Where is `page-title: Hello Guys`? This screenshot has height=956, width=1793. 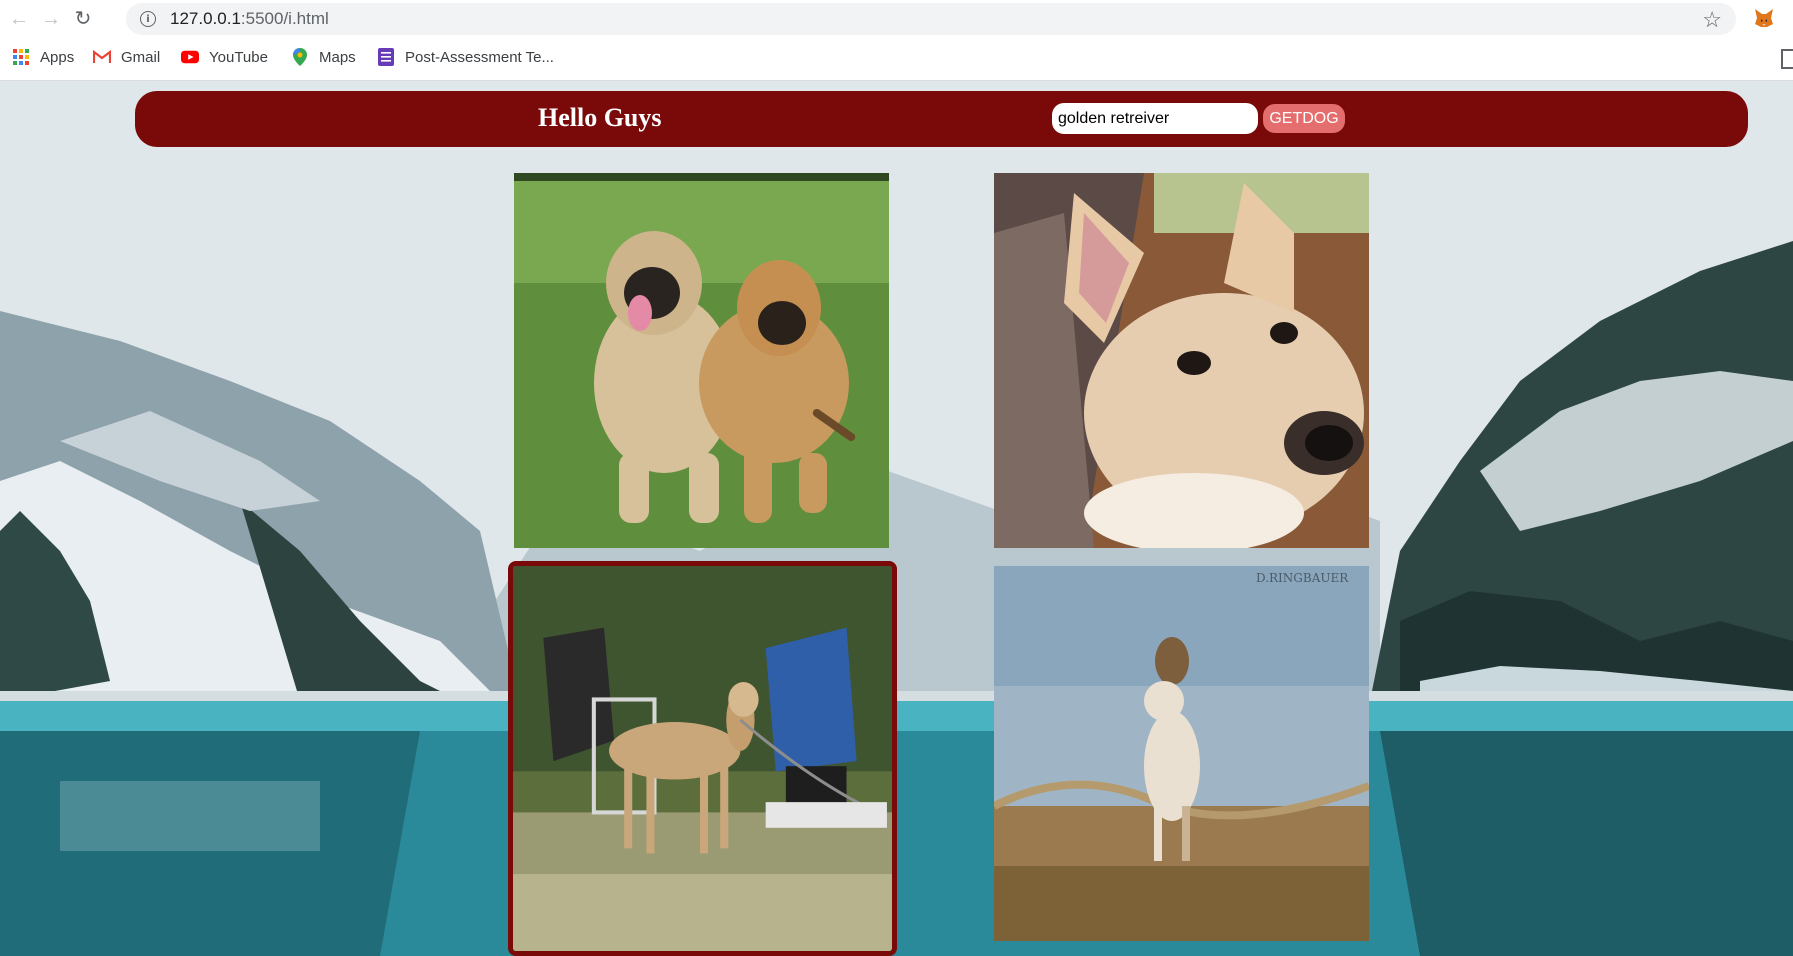 page-title: Hello Guys is located at coordinates (600, 117).